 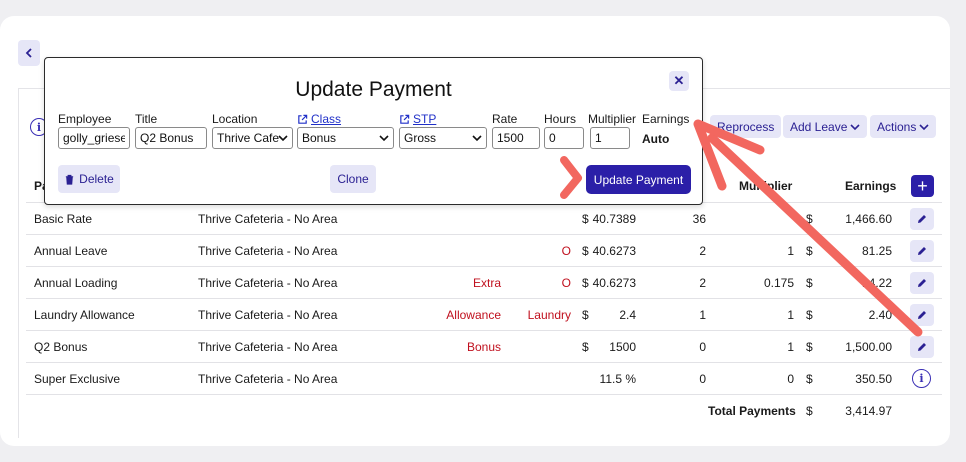 I want to click on rate-label: Rate, so click(x=505, y=119).